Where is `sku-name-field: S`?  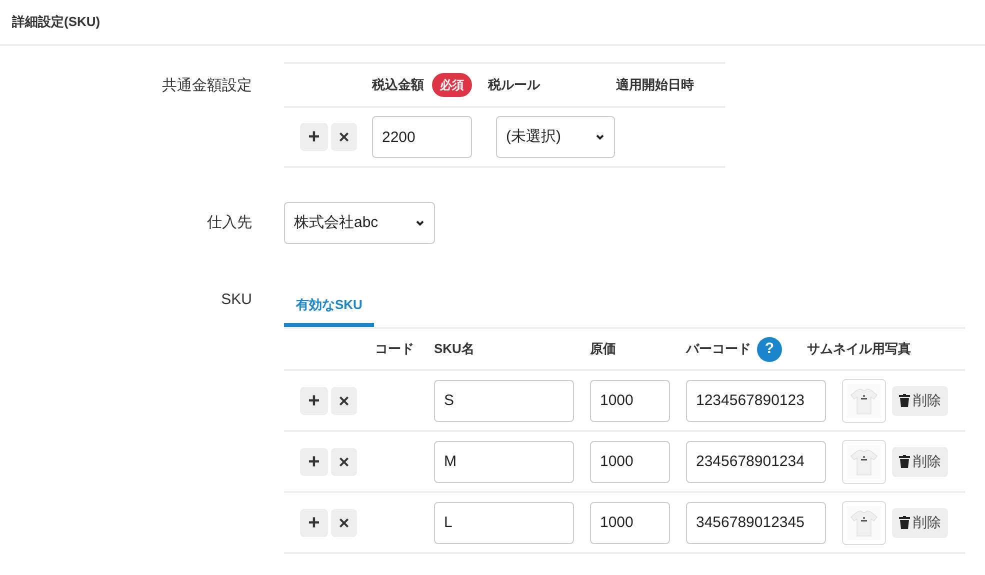 sku-name-field: S is located at coordinates (504, 401).